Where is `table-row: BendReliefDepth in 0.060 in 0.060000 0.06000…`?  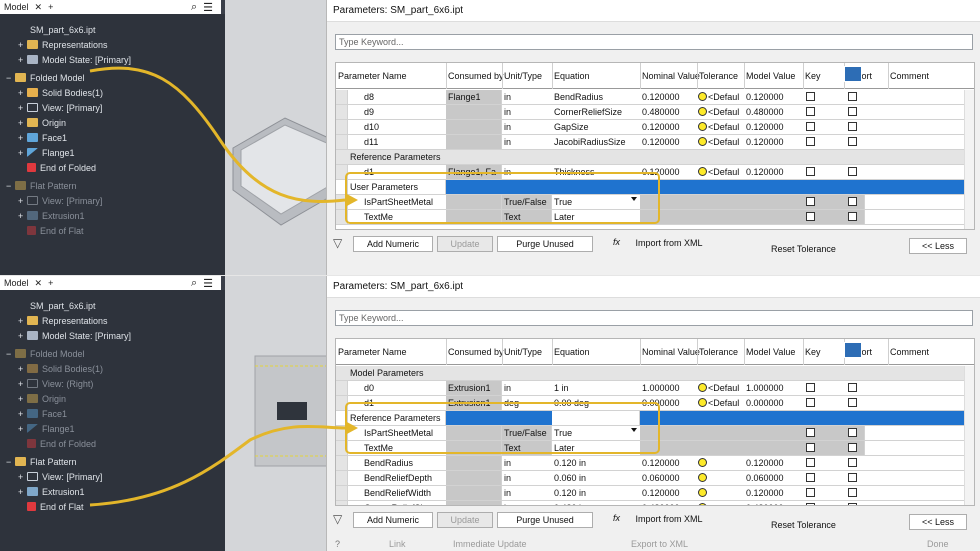 table-row: BendReliefDepth in 0.060 in 0.060000 0.06000… is located at coordinates (655, 478).